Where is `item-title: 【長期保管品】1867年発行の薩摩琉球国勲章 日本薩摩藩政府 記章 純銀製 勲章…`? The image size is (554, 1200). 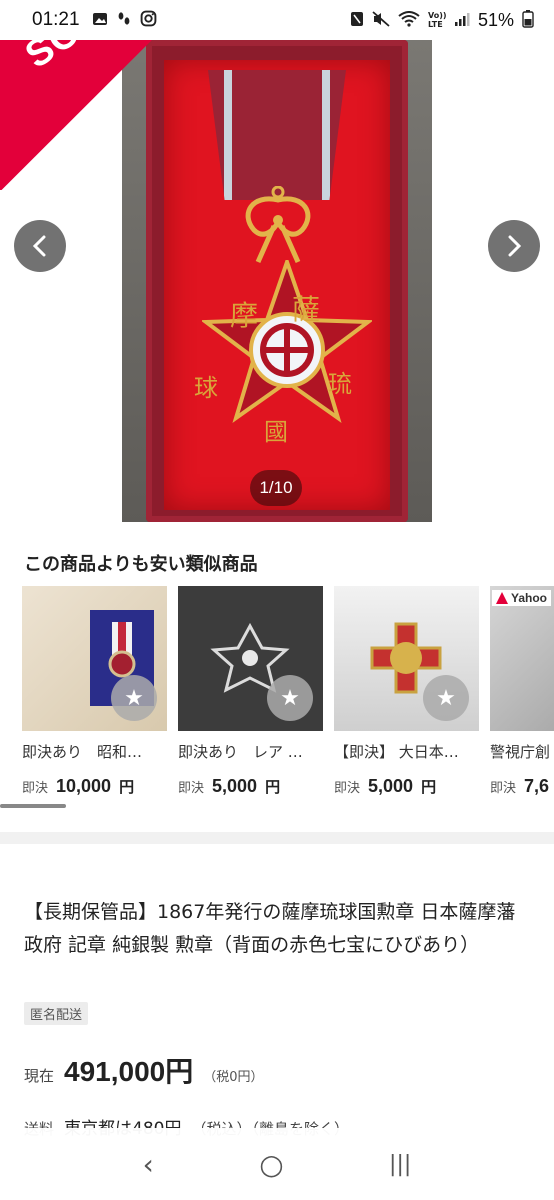 item-title: 【長期保管品】1867年発行の薩摩琉球国勲章 日本薩摩藩政府 記章 純銀製 勲章… is located at coordinates (270, 928).